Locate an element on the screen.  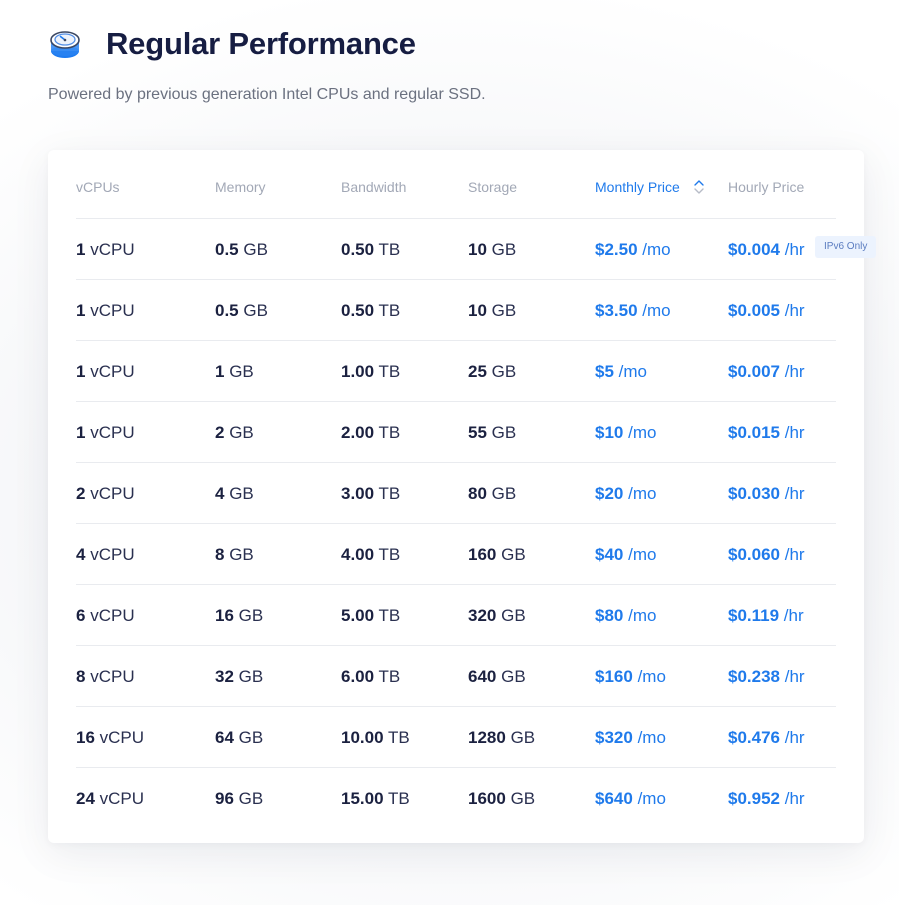
hourly-price-cell: $0.952 /hr is located at coordinates (766, 799).